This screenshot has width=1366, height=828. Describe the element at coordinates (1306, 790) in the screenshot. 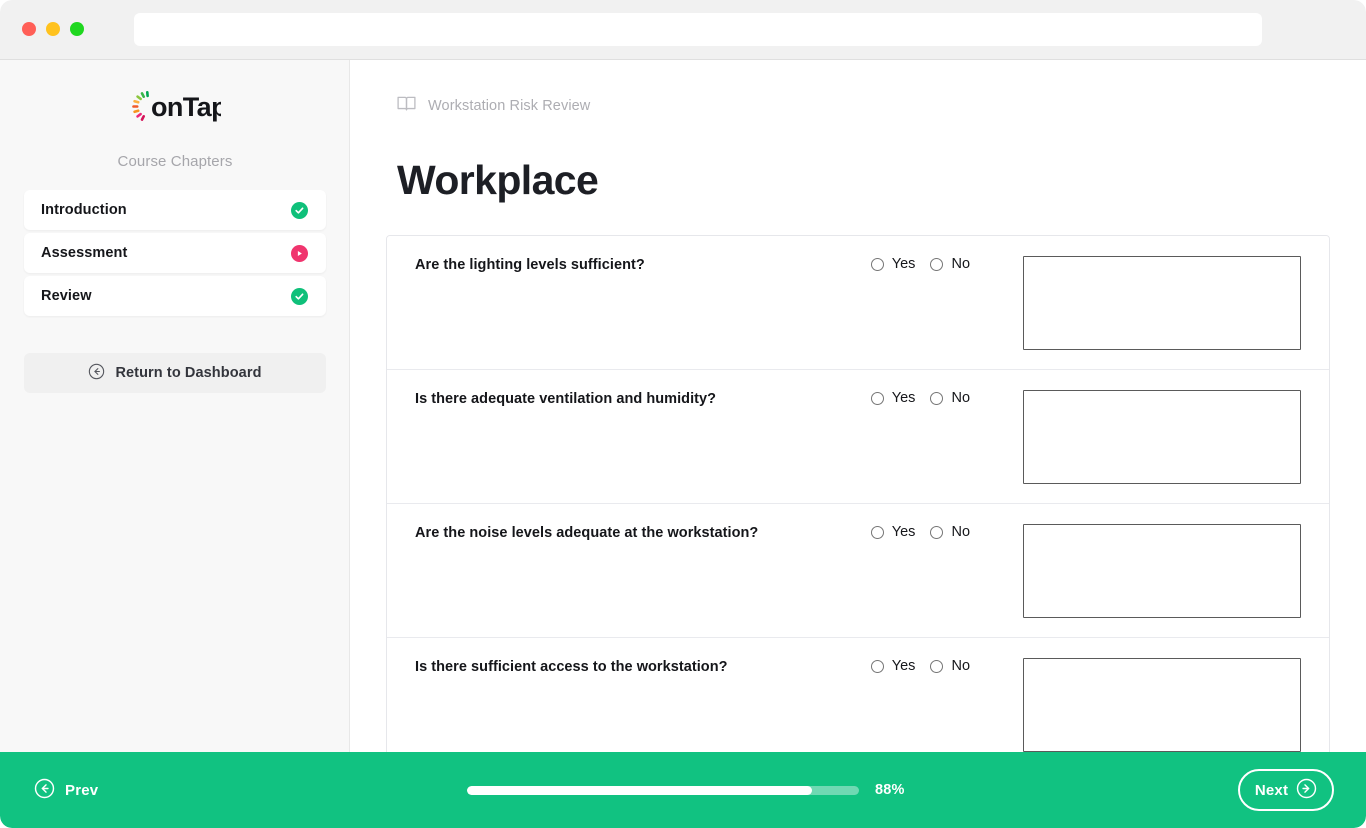

I see `arrow-right-circle-icon` at that location.